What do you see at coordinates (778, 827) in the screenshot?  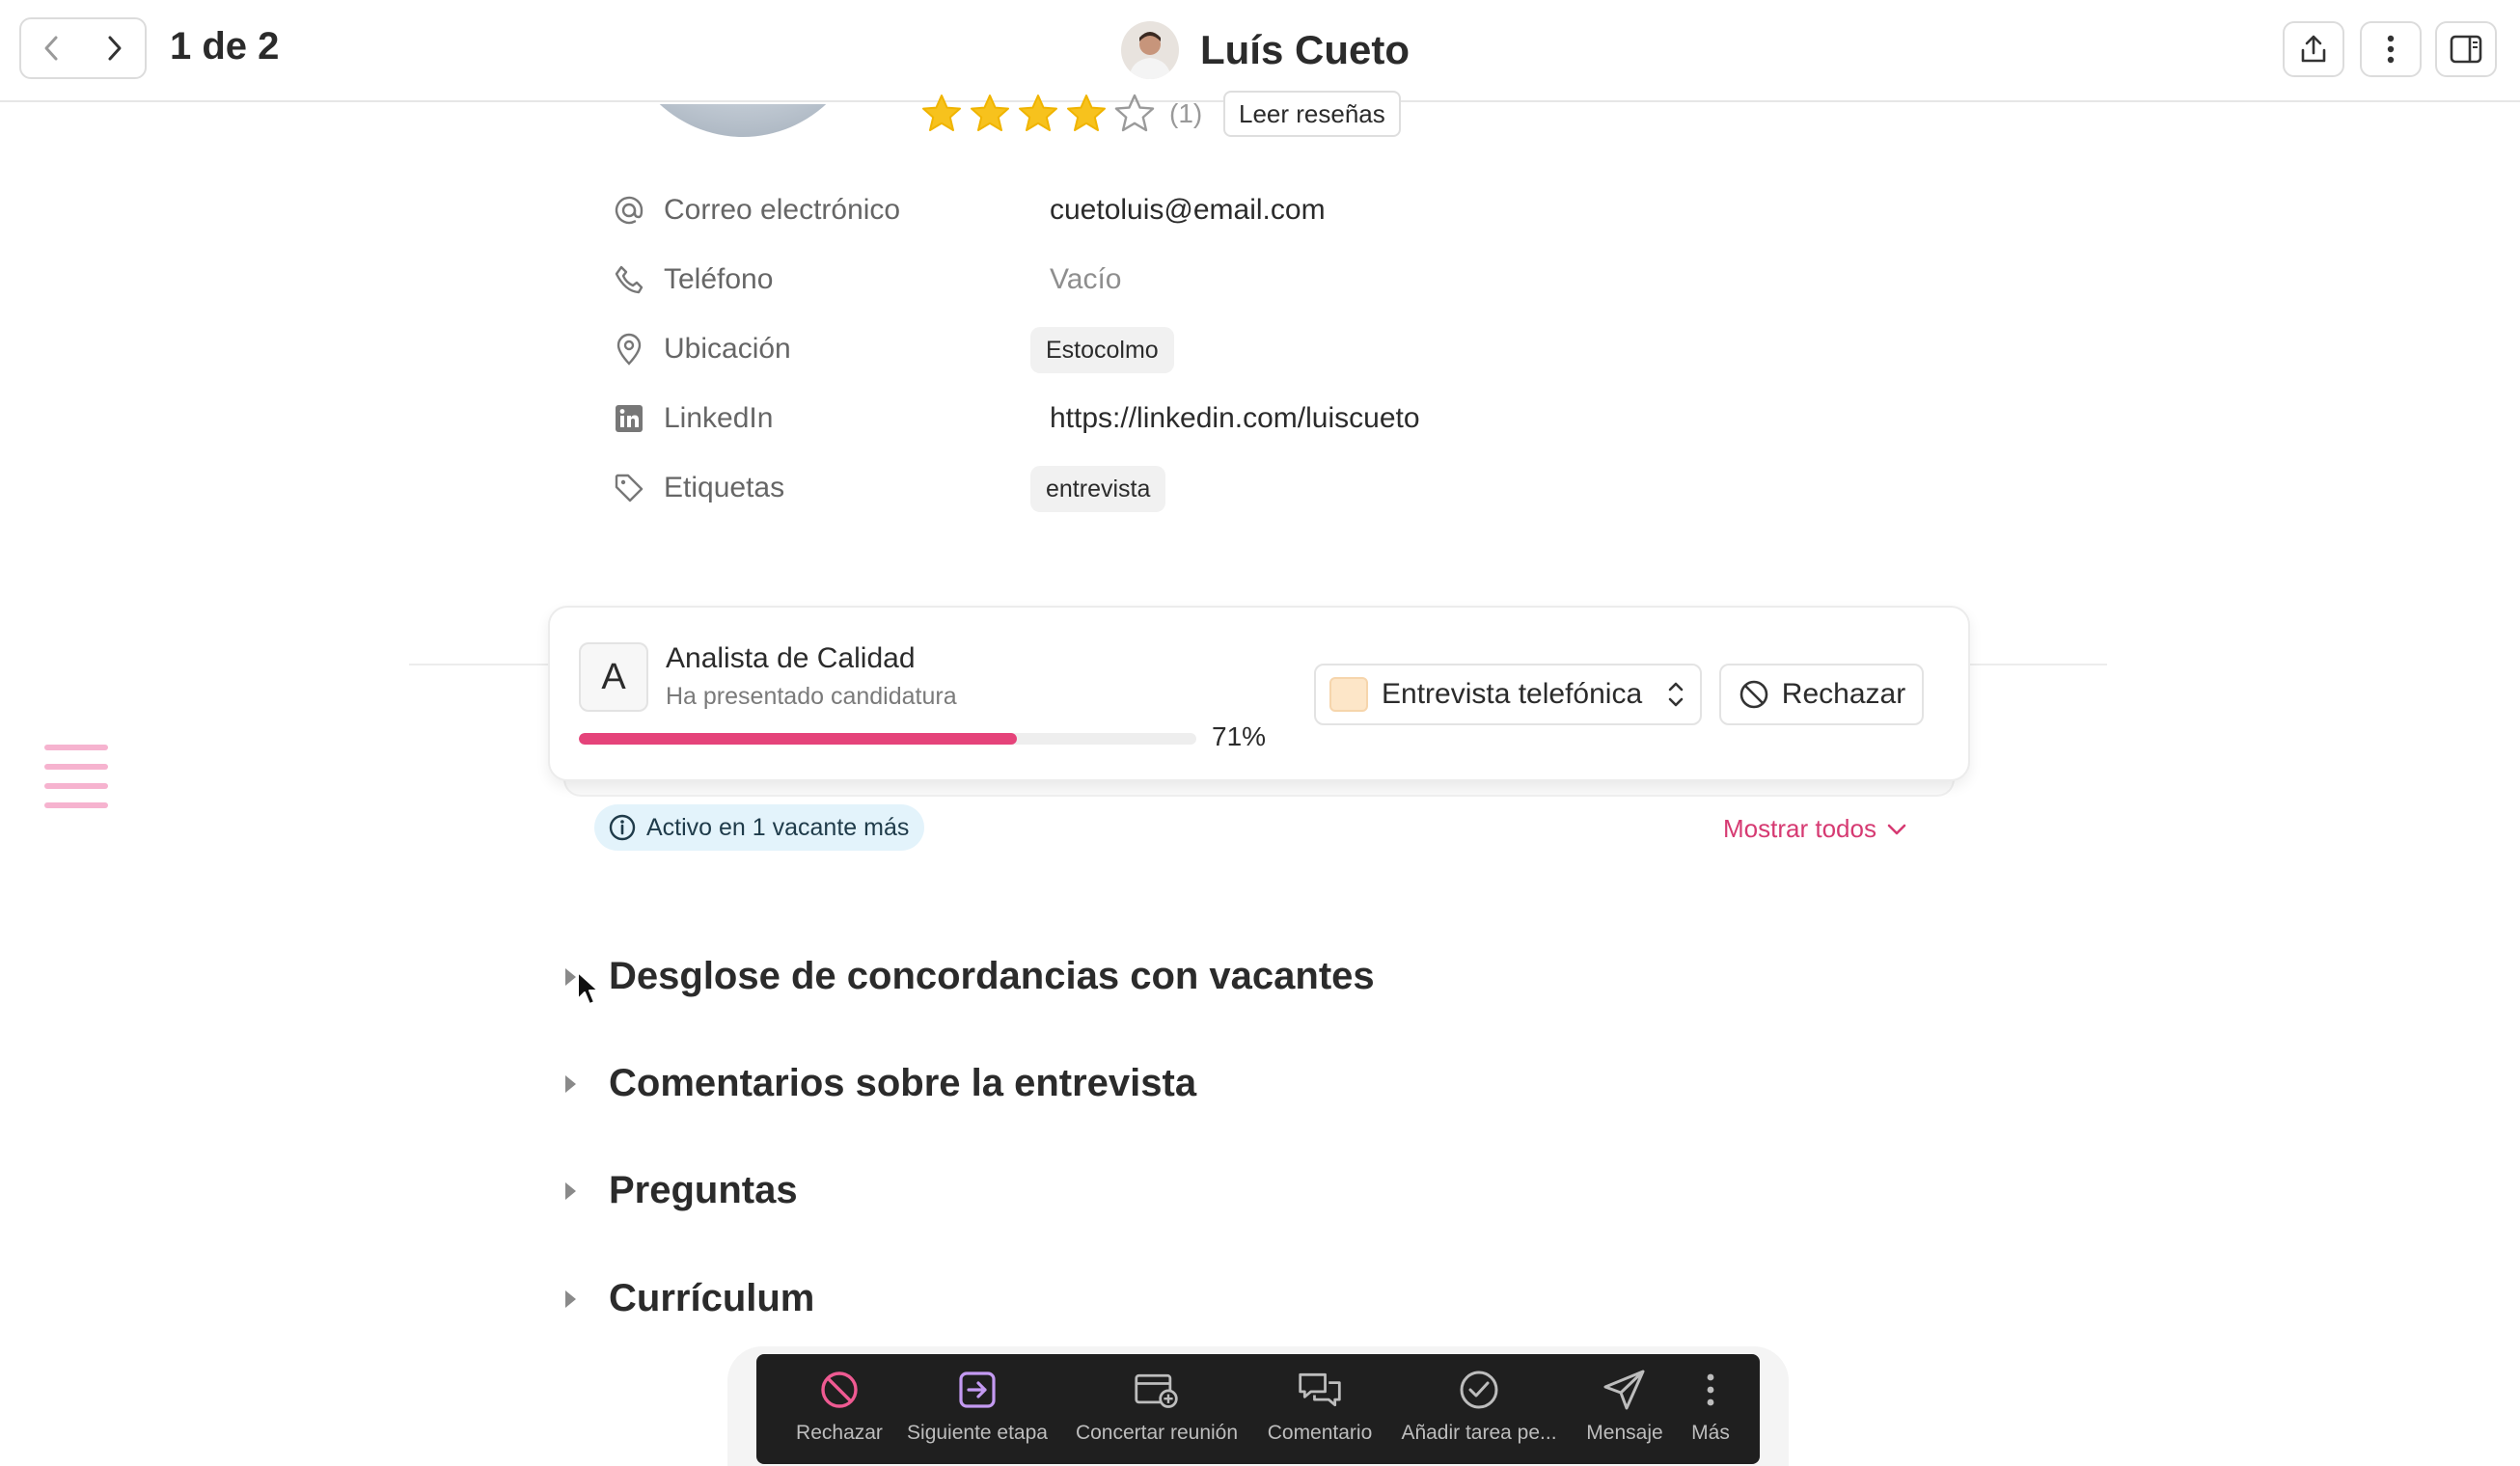 I see `active-vacancies-label: Activo en 1 vacante más` at bounding box center [778, 827].